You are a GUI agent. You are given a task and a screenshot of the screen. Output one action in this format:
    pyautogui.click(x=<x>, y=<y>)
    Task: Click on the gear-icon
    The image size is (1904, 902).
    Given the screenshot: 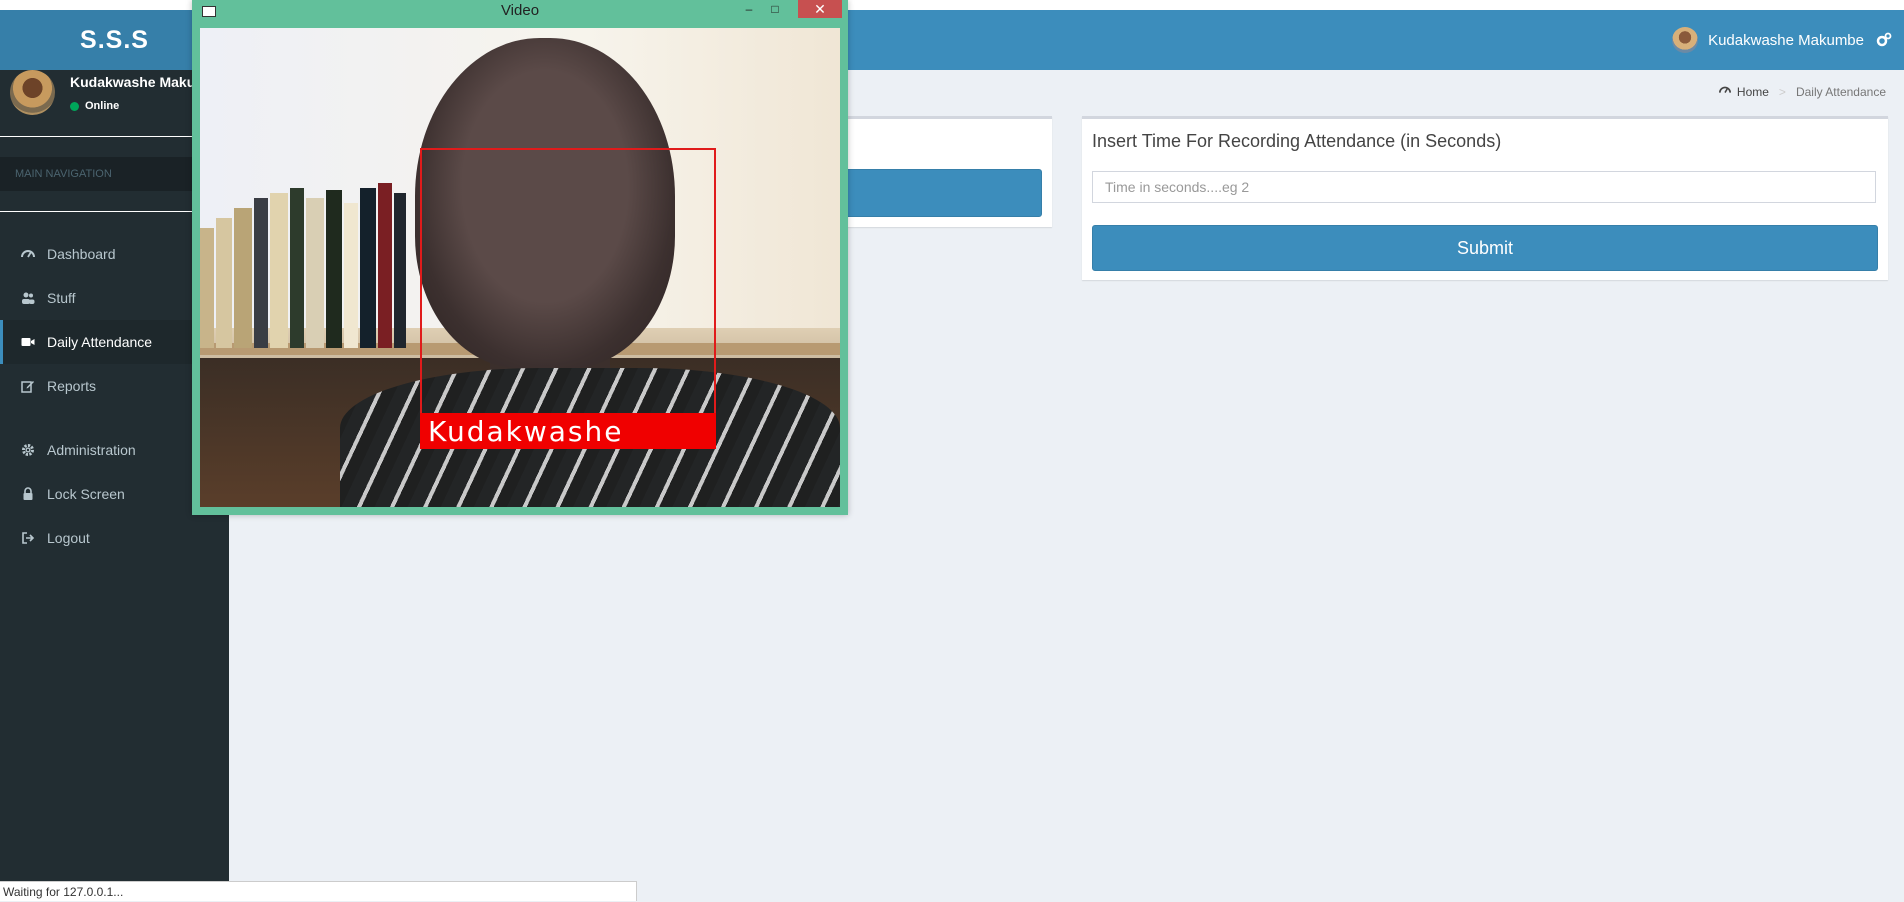 What is the action you would take?
    pyautogui.click(x=28, y=450)
    